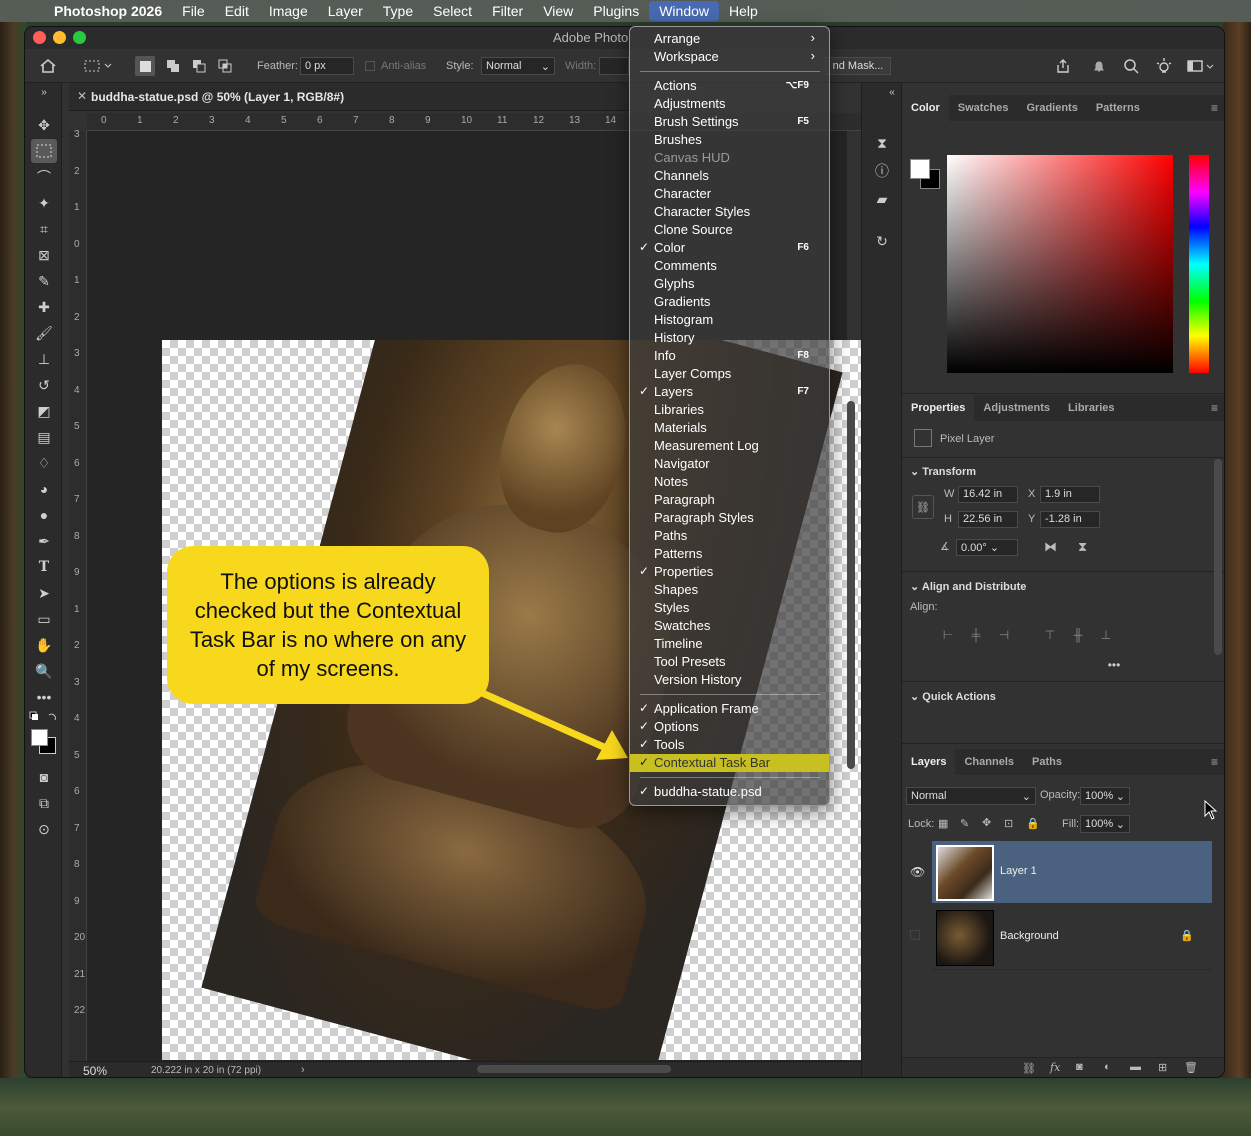  What do you see at coordinates (729, 626) in the screenshot?
I see `menu-item-swatches: Swatches` at bounding box center [729, 626].